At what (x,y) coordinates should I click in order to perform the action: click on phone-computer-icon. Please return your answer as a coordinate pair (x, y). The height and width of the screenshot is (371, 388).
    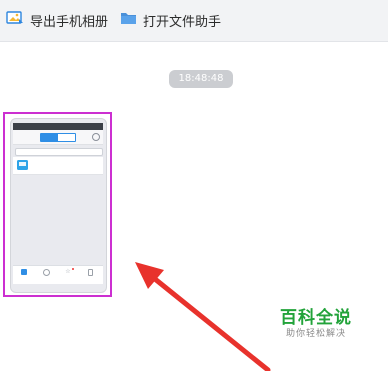
    Looking at the image, I should click on (22, 165).